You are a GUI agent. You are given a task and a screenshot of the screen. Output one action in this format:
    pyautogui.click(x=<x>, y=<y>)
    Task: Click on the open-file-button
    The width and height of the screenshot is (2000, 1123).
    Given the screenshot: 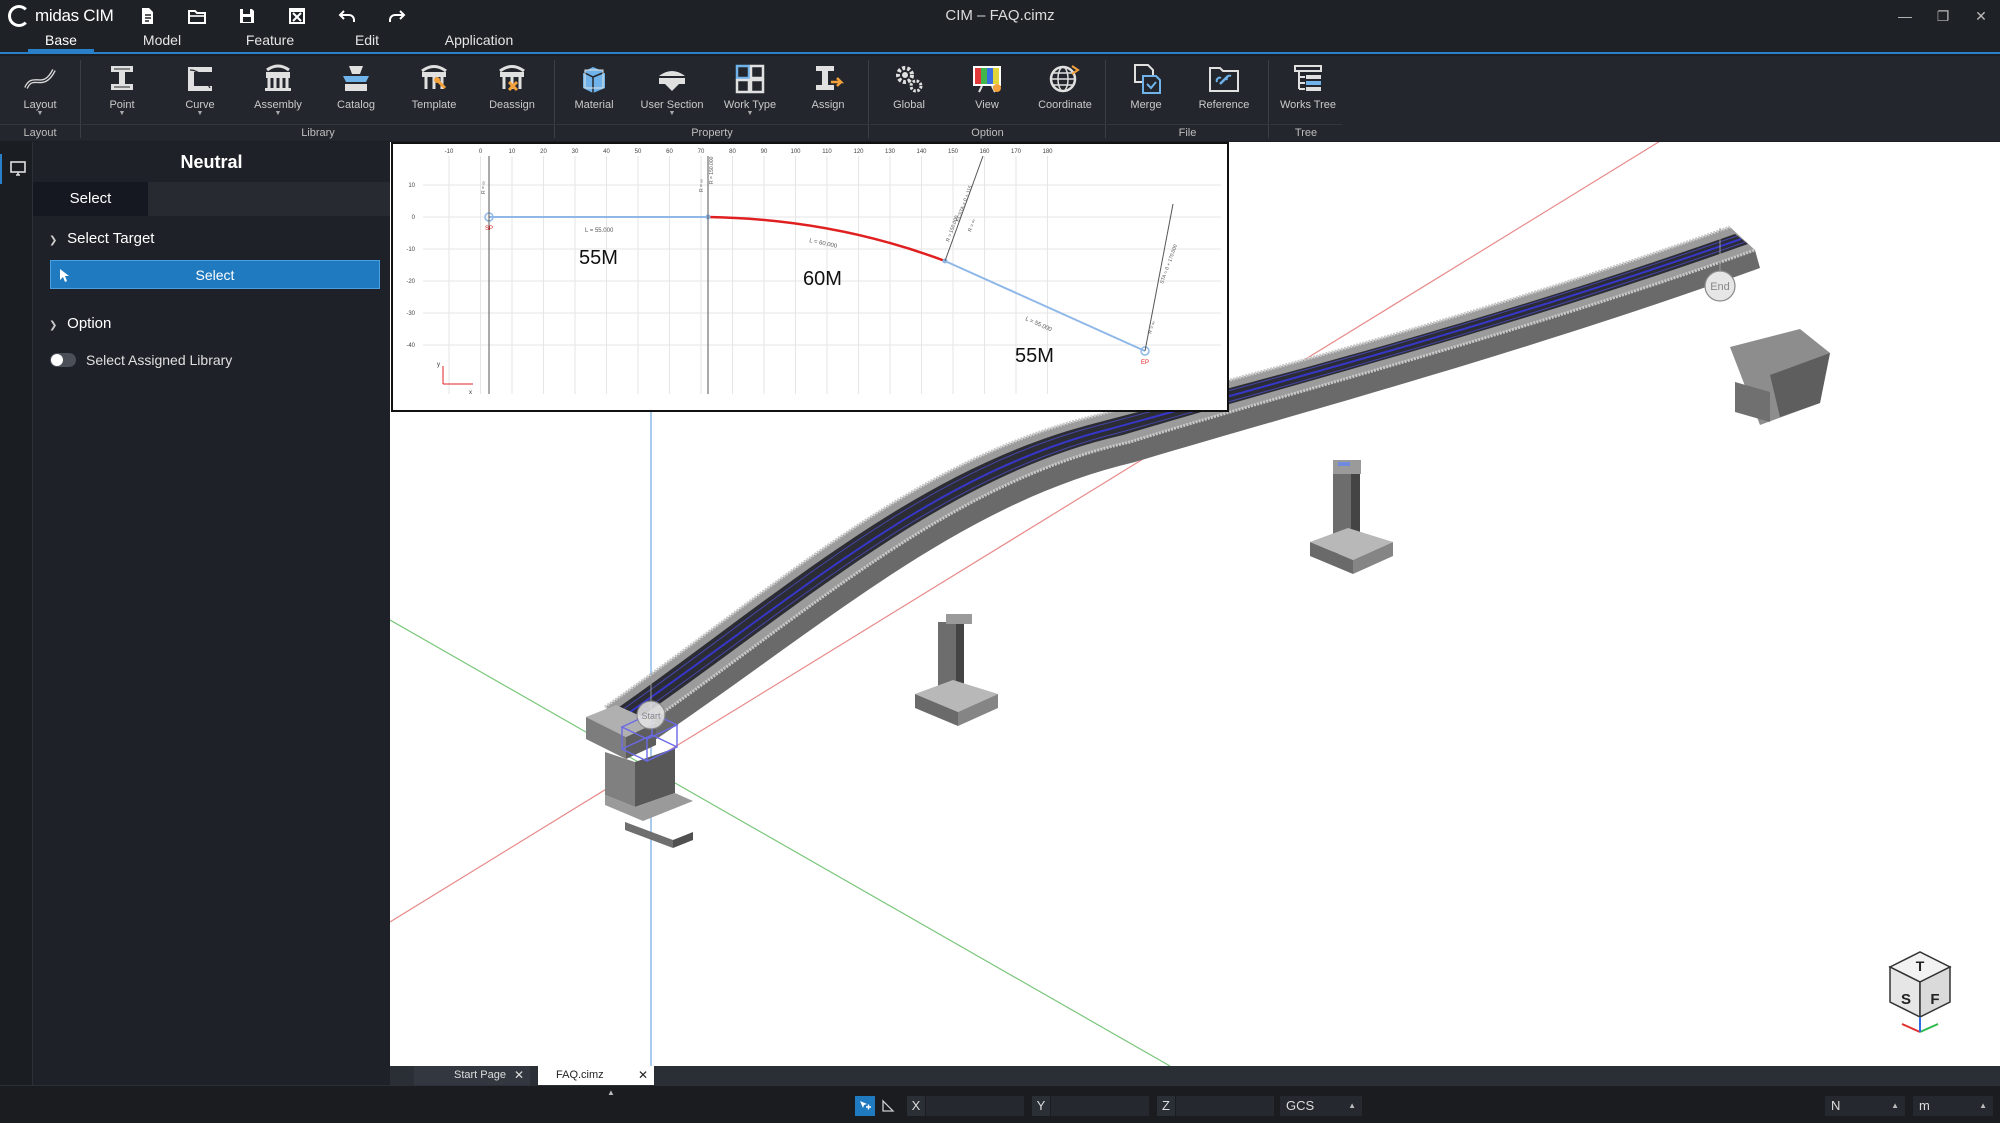 What is the action you would take?
    pyautogui.click(x=197, y=16)
    